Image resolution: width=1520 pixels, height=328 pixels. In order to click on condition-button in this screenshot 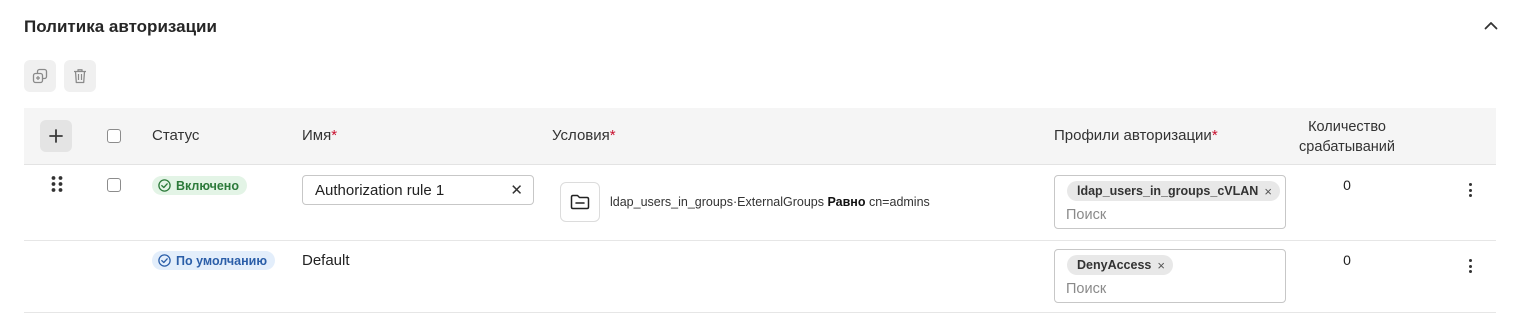, I will do `click(580, 202)`.